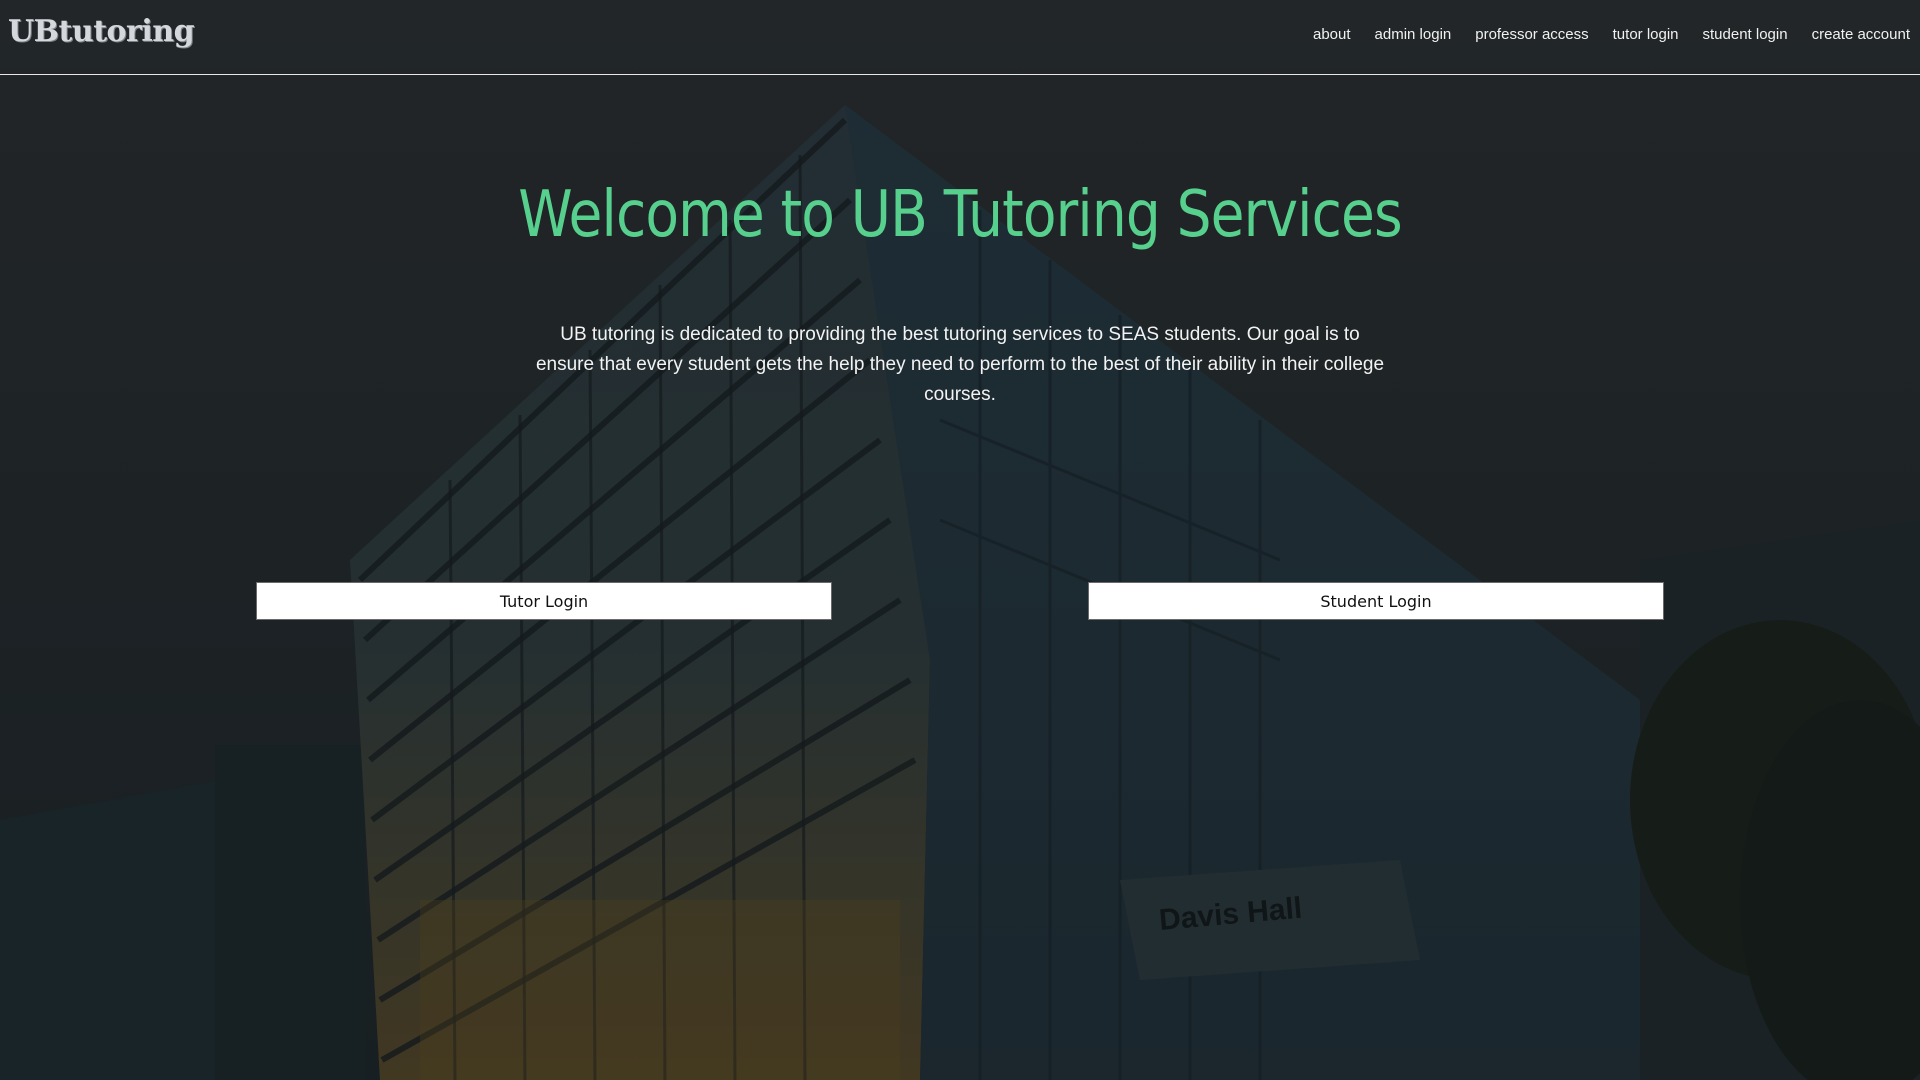 This screenshot has height=1080, width=1920. Describe the element at coordinates (1332, 34) in the screenshot. I see `nav-link-about: about` at that location.